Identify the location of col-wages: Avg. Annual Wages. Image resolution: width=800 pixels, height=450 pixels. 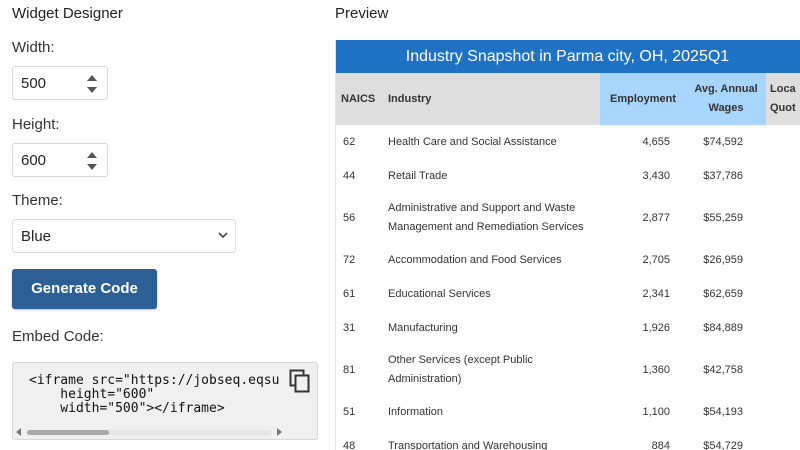
(726, 99).